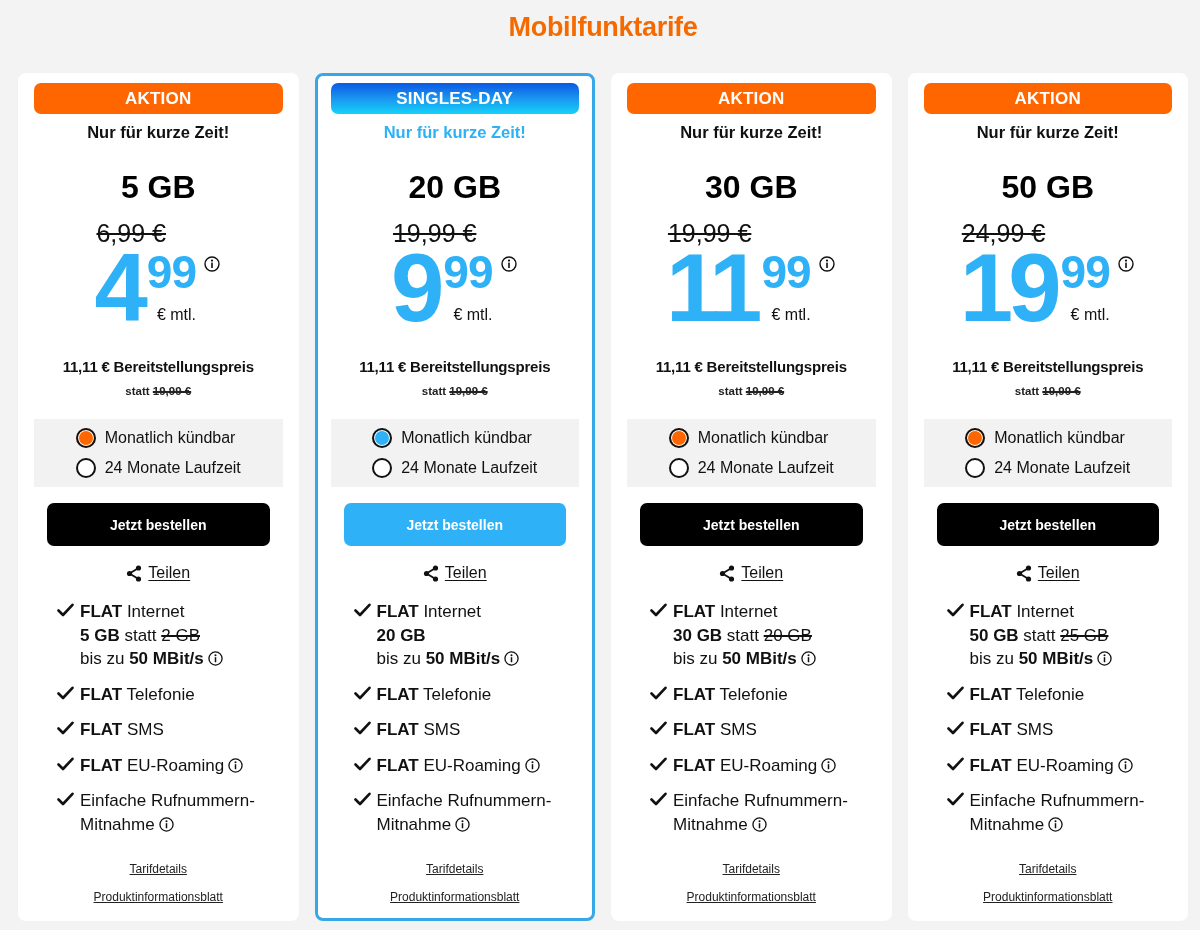  Describe the element at coordinates (751, 187) in the screenshot. I see `data-volume: 30 GB` at that location.